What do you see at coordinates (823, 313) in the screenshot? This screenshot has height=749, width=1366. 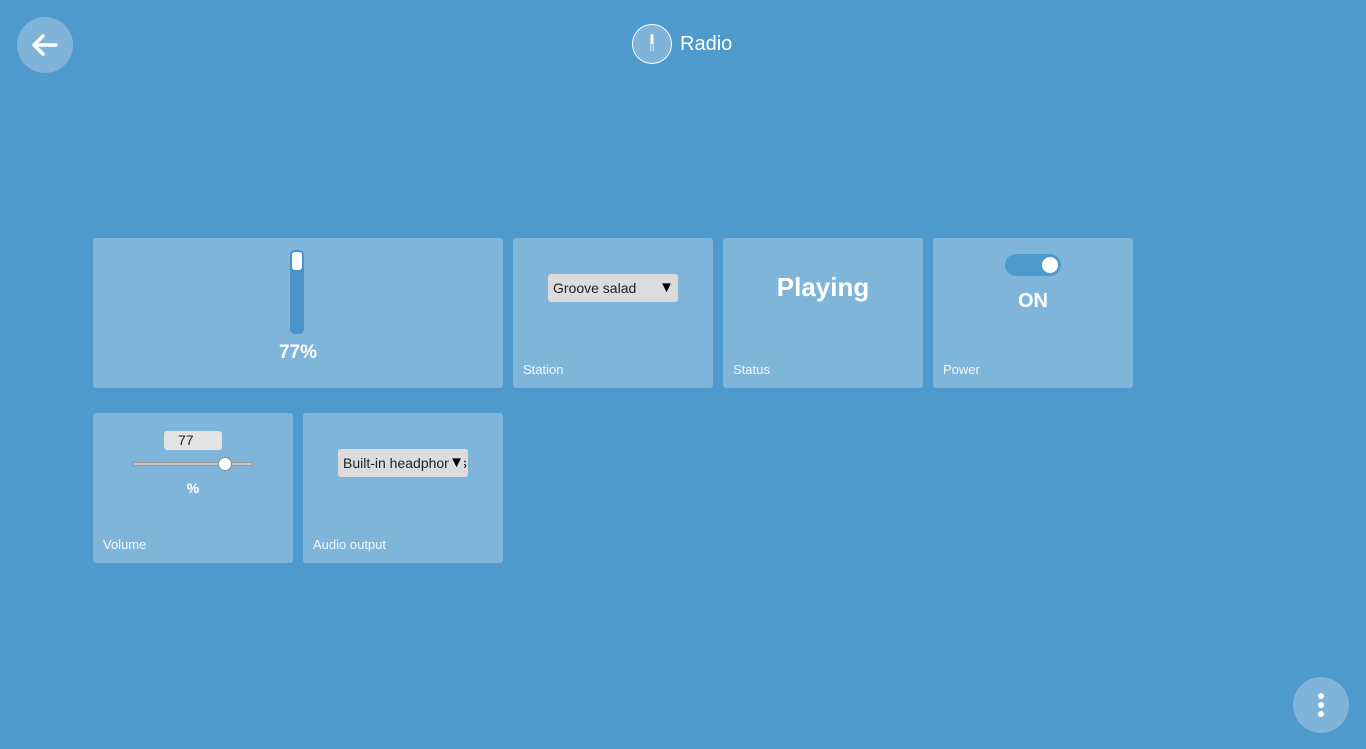 I see `status-tile: Playing Status` at bounding box center [823, 313].